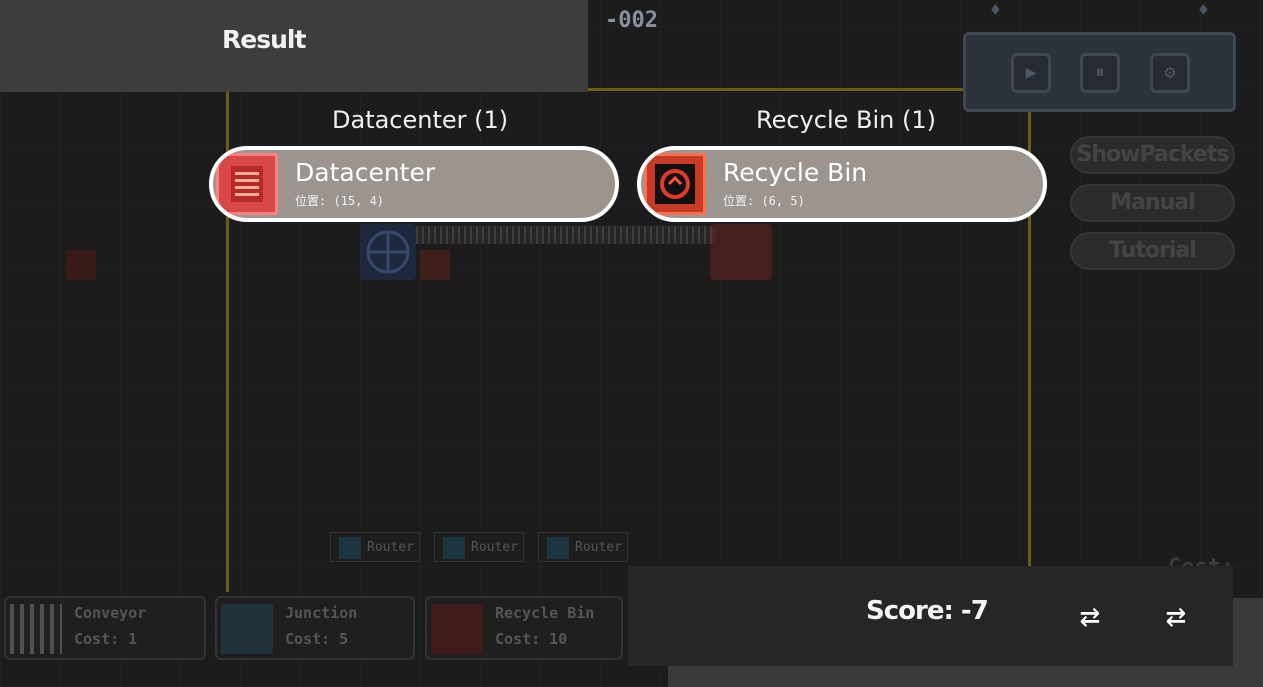  I want to click on gear-icon: ⚙, so click(1170, 72).